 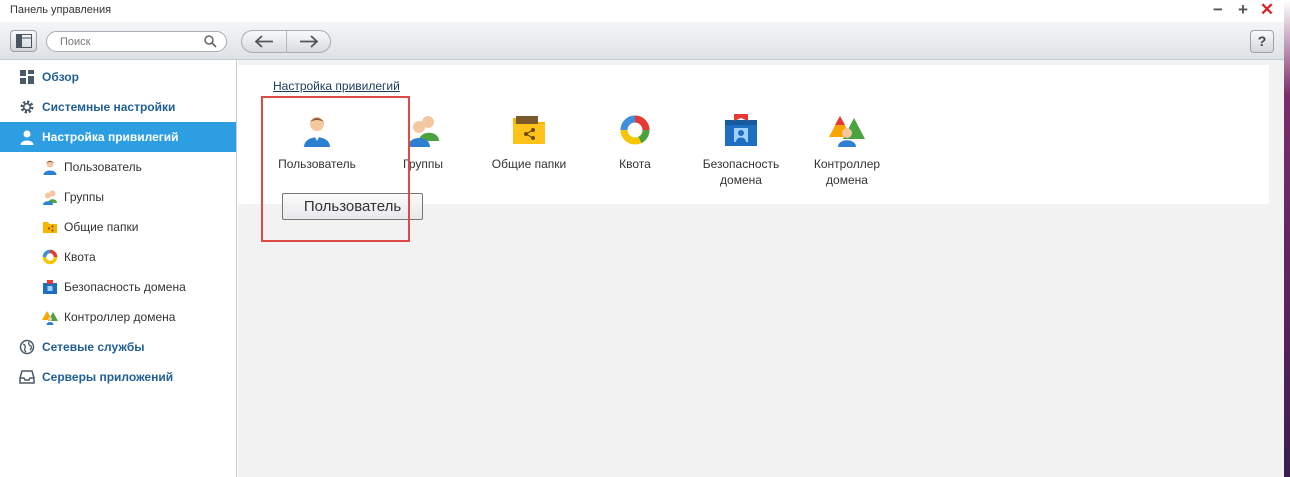 What do you see at coordinates (84, 197) in the screenshot?
I see `sidebar-item-label: Группы` at bounding box center [84, 197].